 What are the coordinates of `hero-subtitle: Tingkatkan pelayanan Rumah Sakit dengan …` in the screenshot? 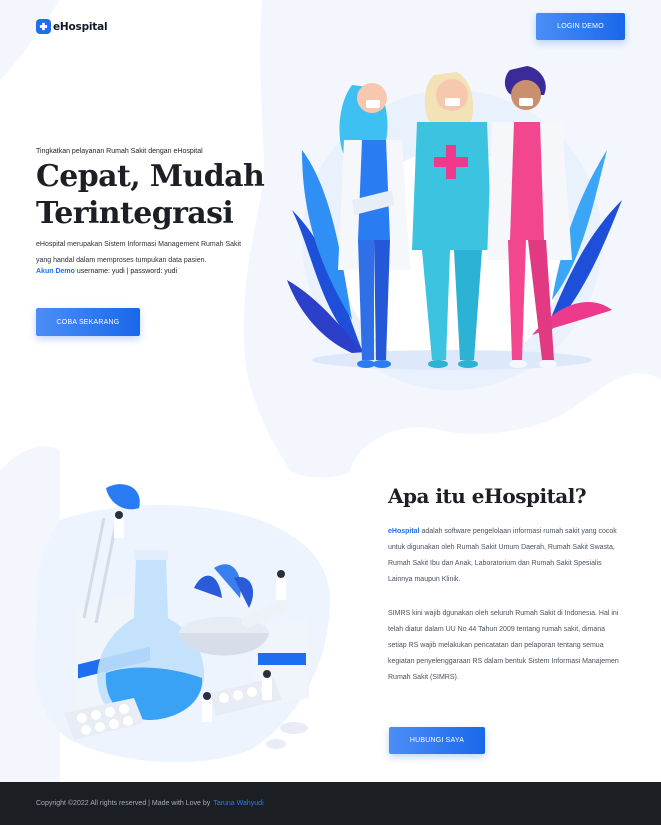 It's located at (119, 151).